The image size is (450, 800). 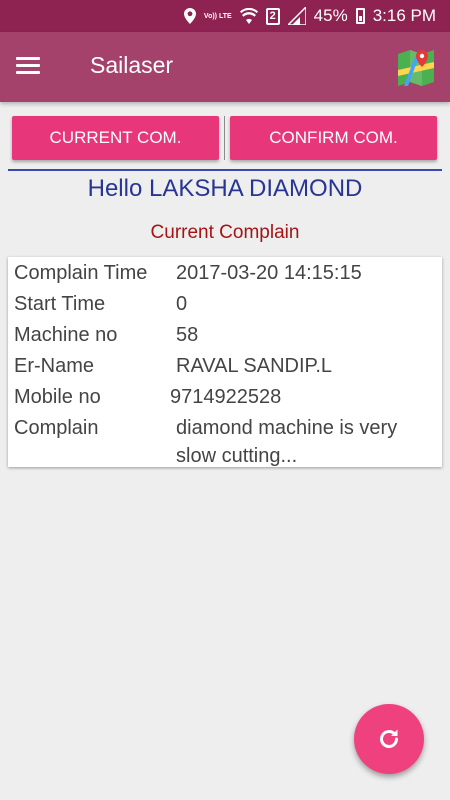 What do you see at coordinates (57, 397) in the screenshot?
I see `row-label: Mobile no` at bounding box center [57, 397].